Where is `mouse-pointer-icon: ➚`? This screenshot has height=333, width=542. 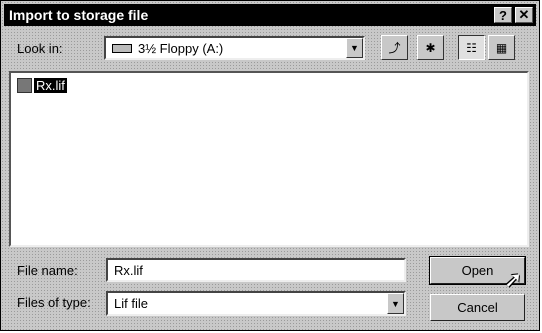
mouse-pointer-icon: ➚ is located at coordinates (513, 279).